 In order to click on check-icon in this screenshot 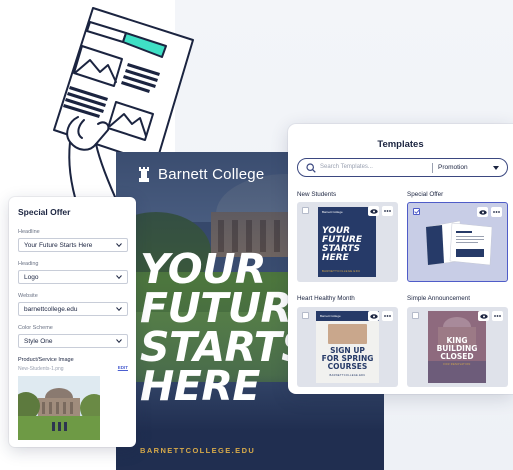, I will do `click(417, 211)`.